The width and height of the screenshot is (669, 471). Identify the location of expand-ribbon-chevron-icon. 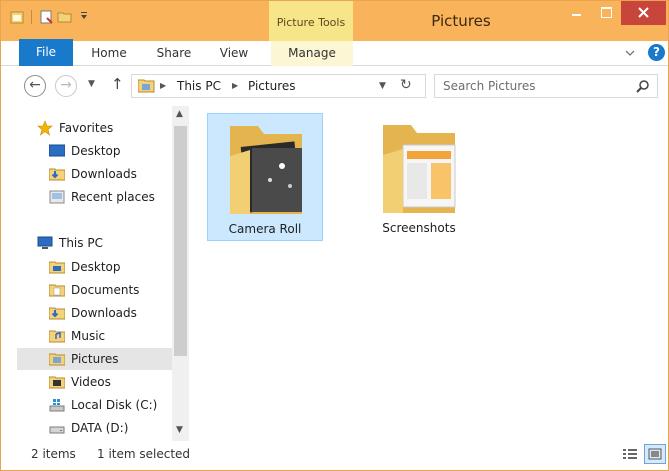
(630, 53).